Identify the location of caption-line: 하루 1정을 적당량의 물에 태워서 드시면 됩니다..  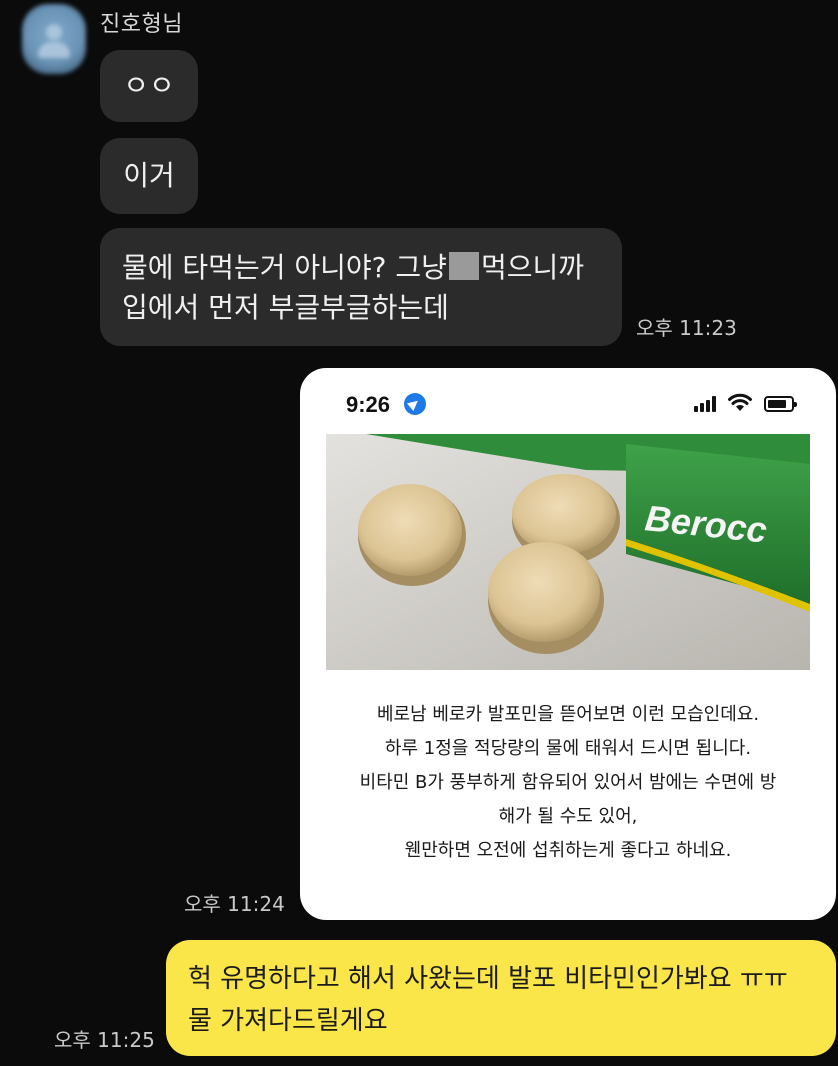
(568, 748).